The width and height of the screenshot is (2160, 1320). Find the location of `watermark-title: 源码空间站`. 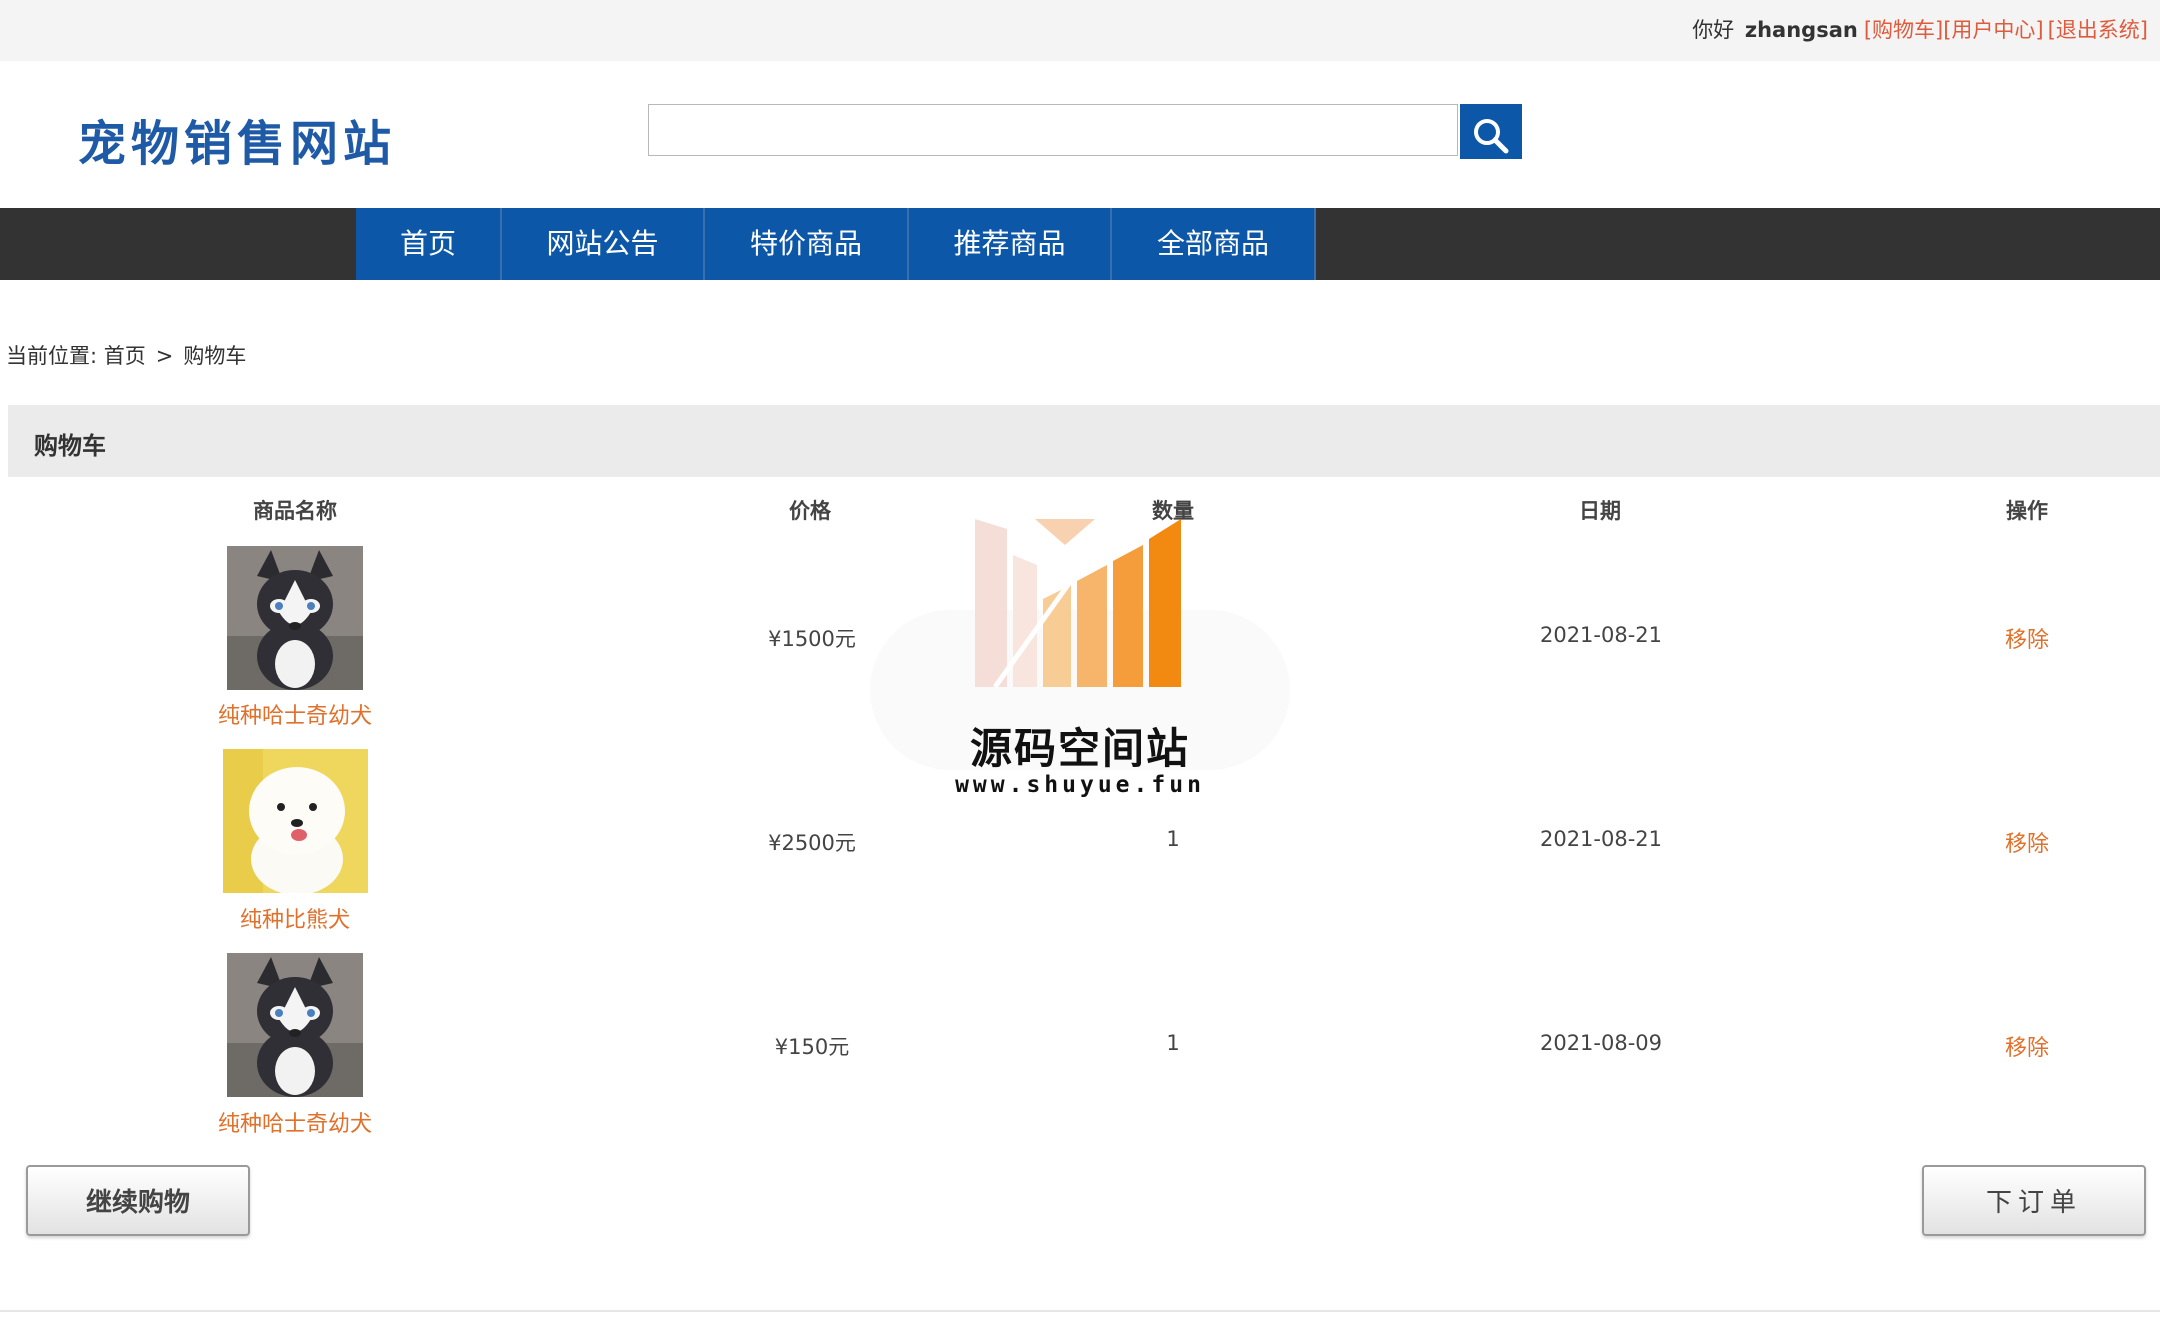

watermark-title: 源码空间站 is located at coordinates (1079, 748).